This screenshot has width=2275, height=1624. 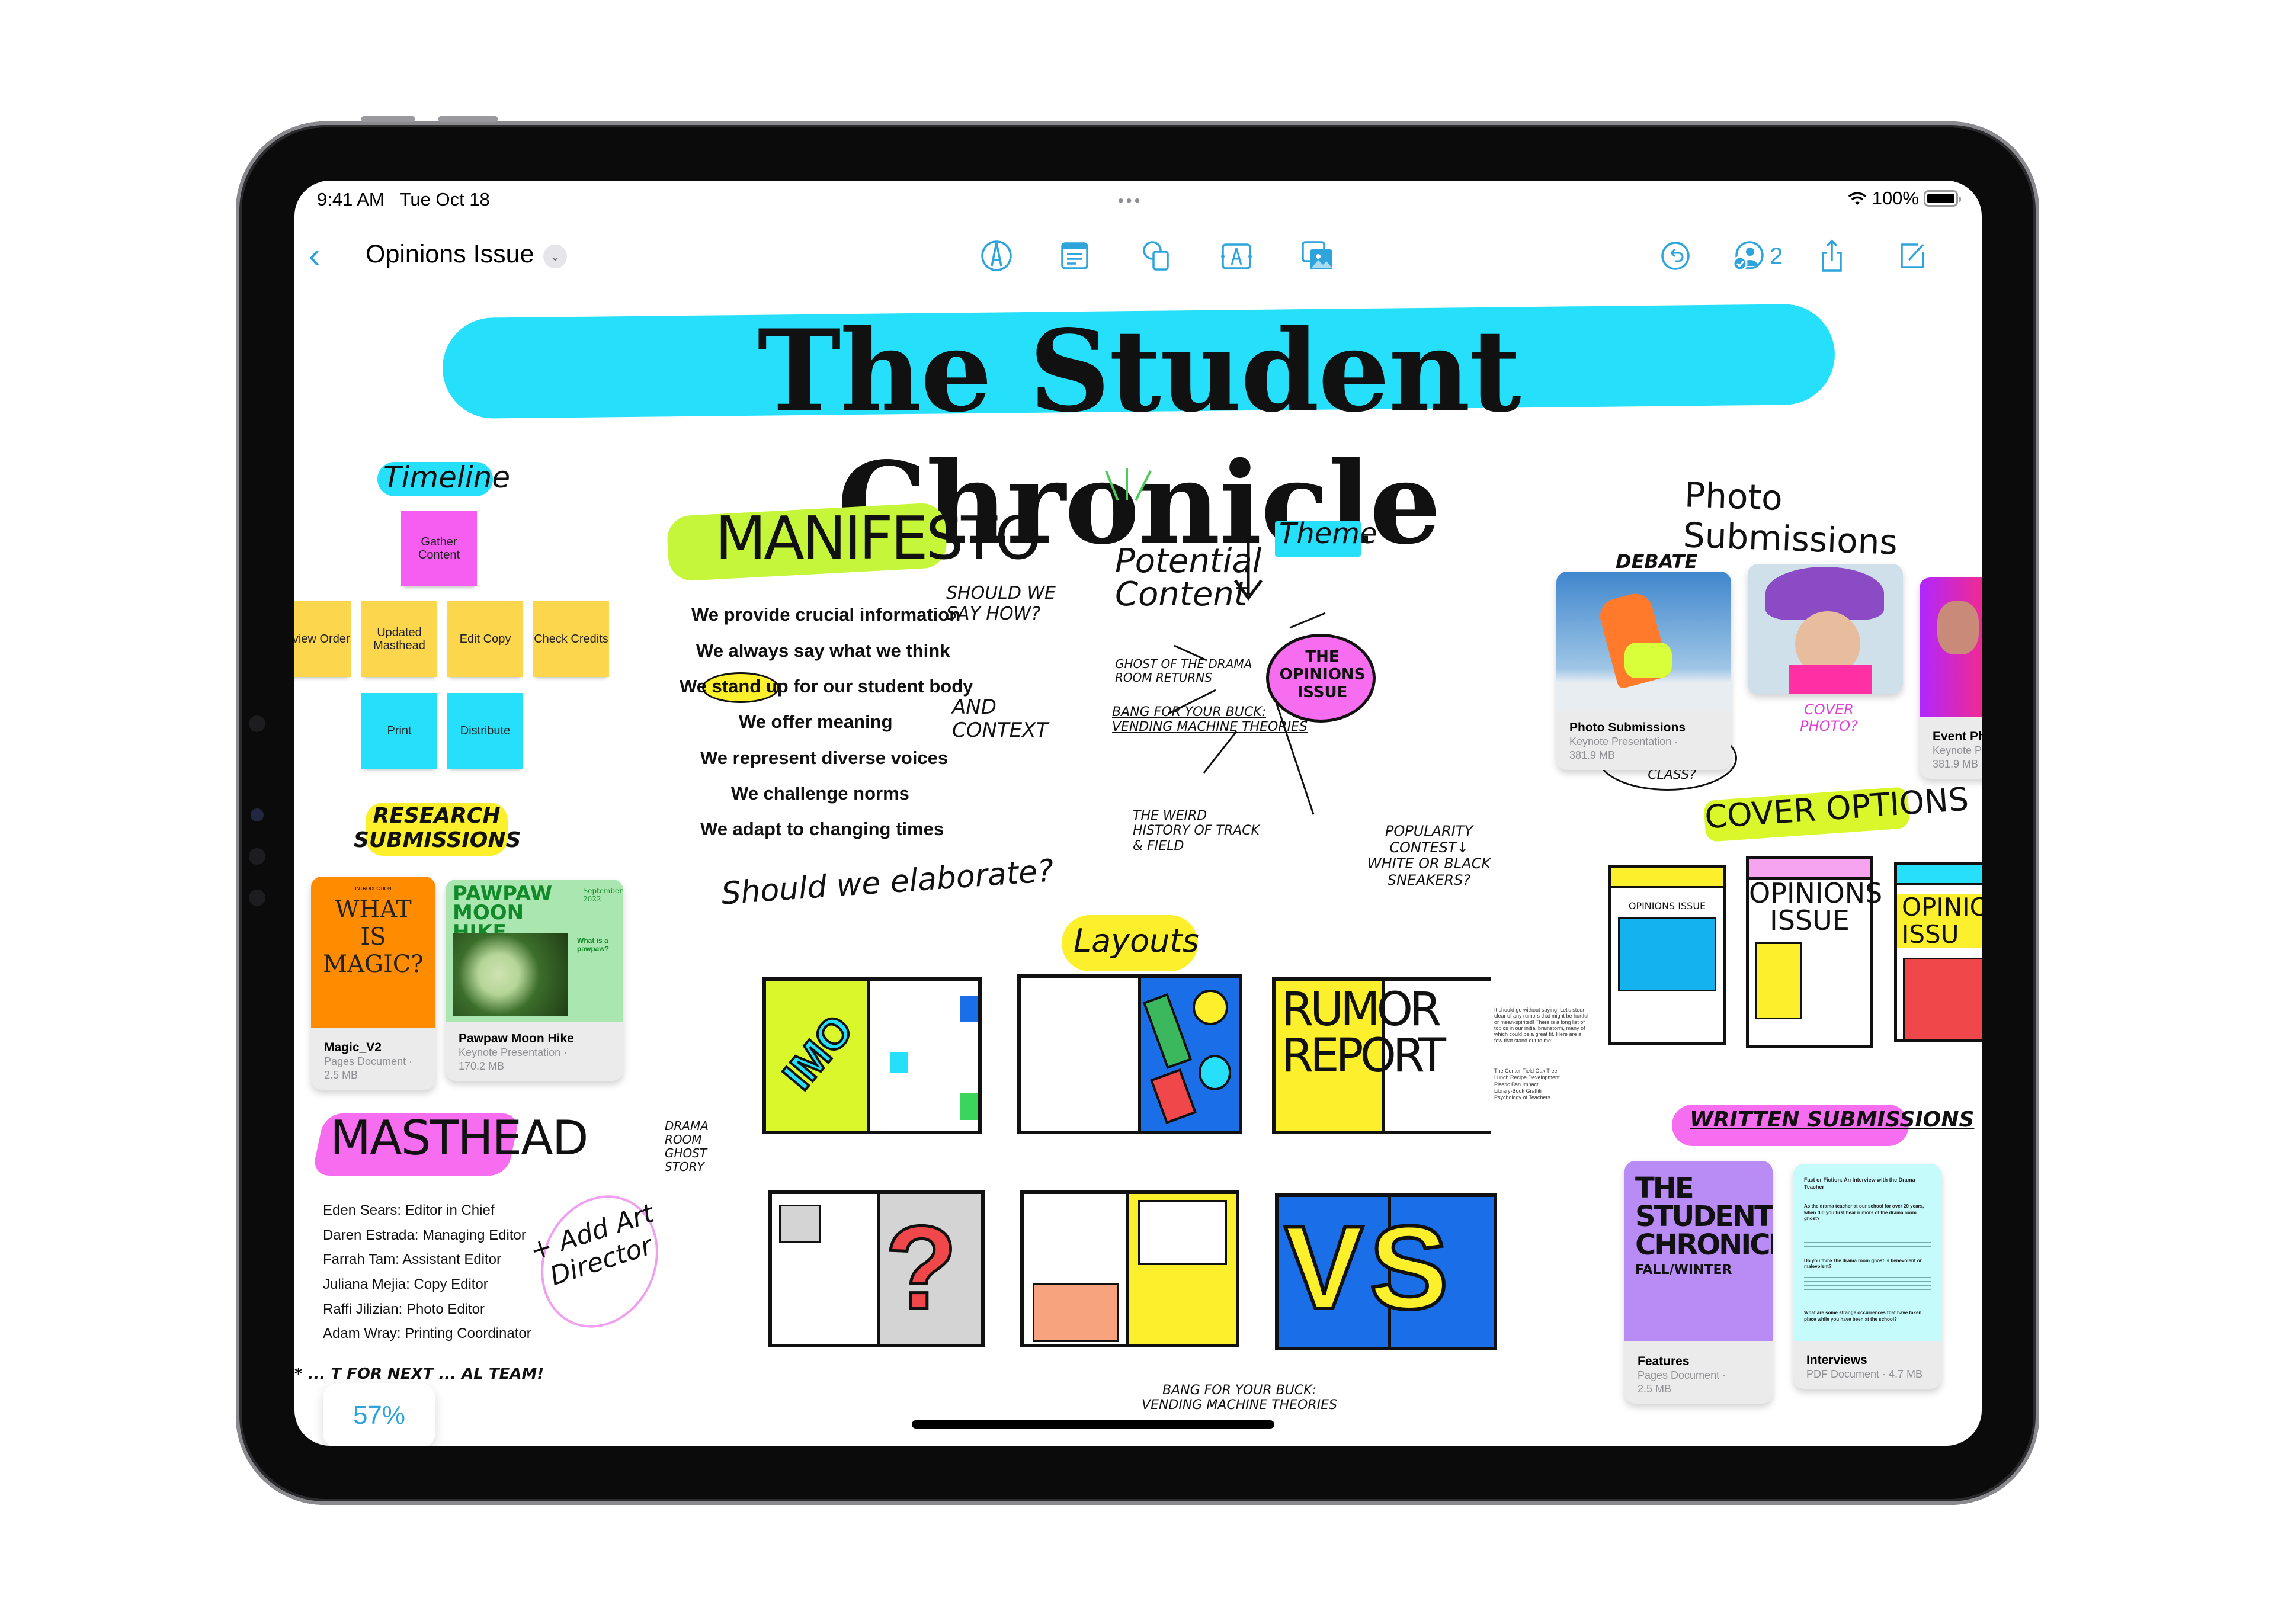 I want to click on photo-runner-thumb, so click(x=1643, y=641).